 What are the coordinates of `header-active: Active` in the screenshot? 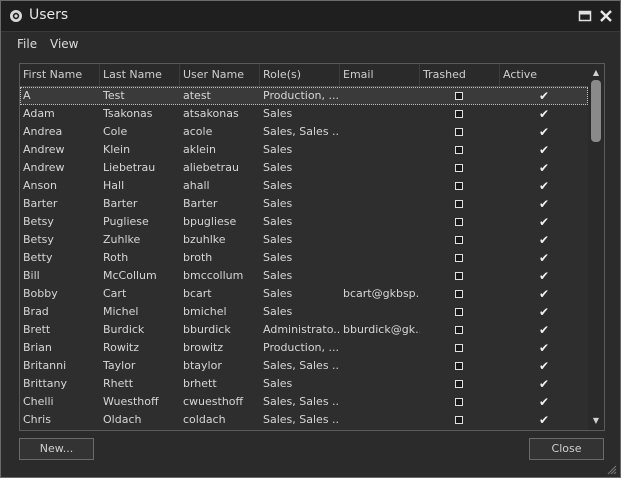 It's located at (544, 75).